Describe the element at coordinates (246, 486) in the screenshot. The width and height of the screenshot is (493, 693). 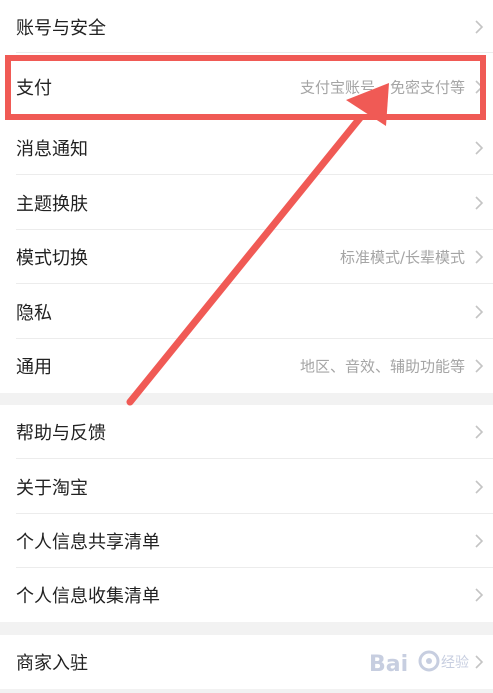
I see `settings-item-about: 关于淘宝` at that location.